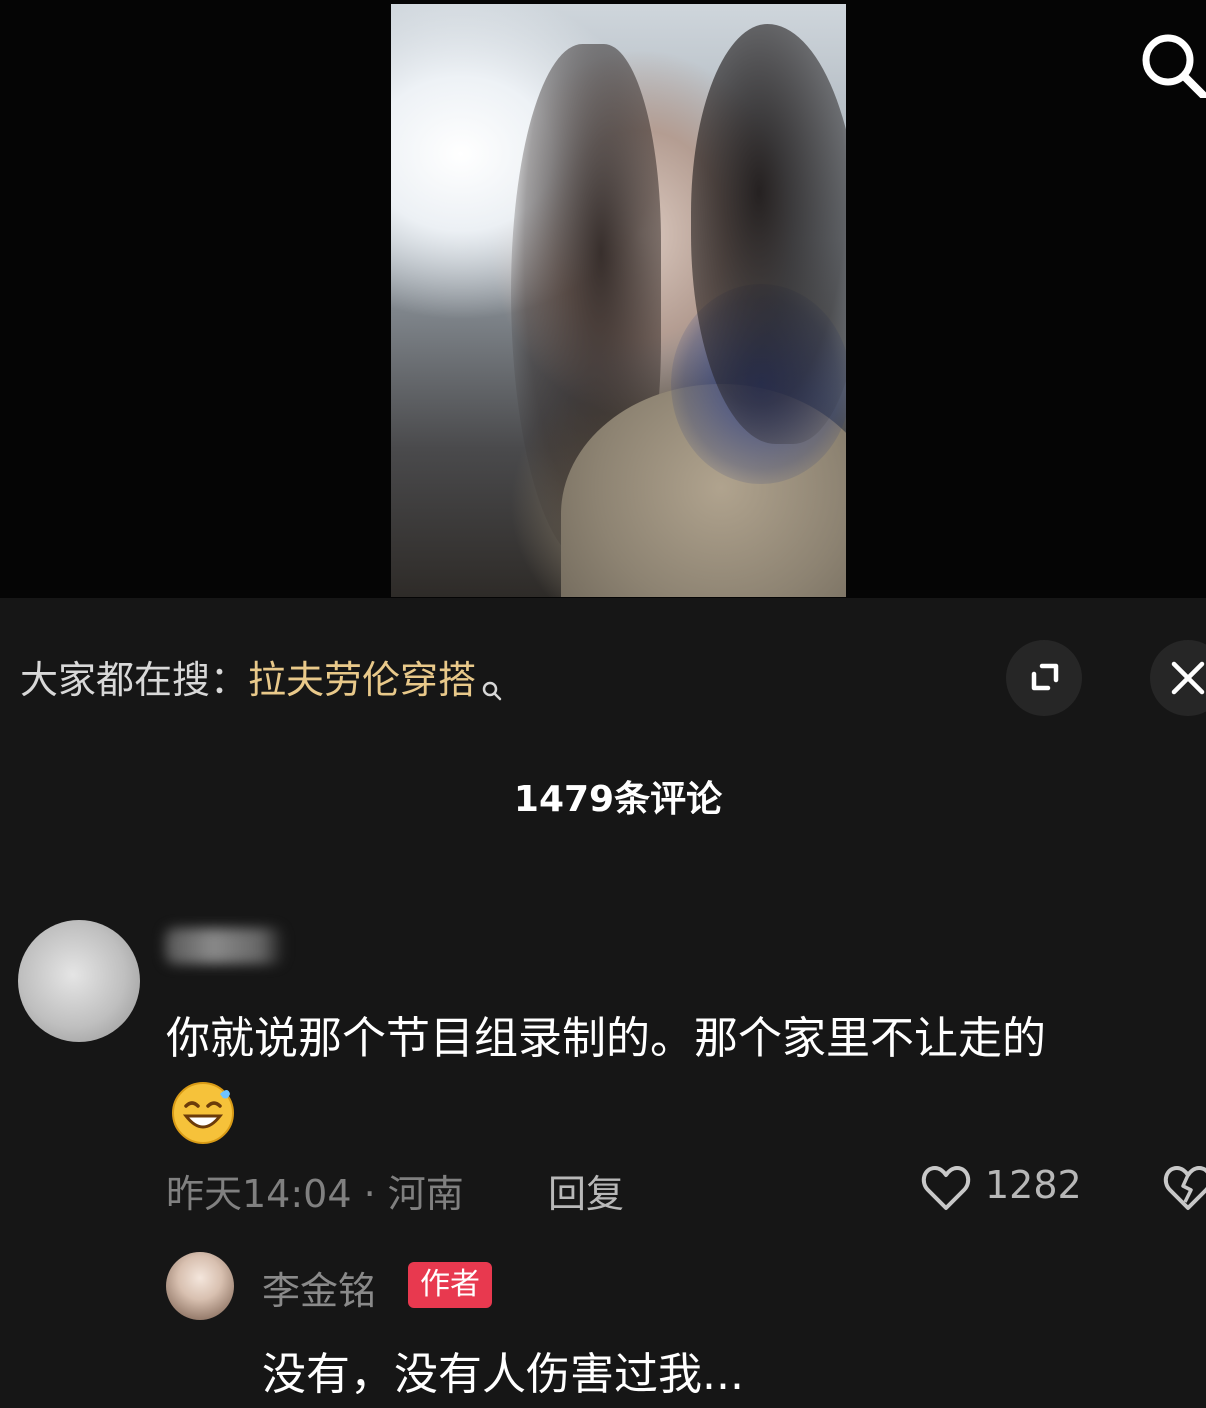 The width and height of the screenshot is (1206, 1408). What do you see at coordinates (1178, 678) in the screenshot?
I see `close-icon` at bounding box center [1178, 678].